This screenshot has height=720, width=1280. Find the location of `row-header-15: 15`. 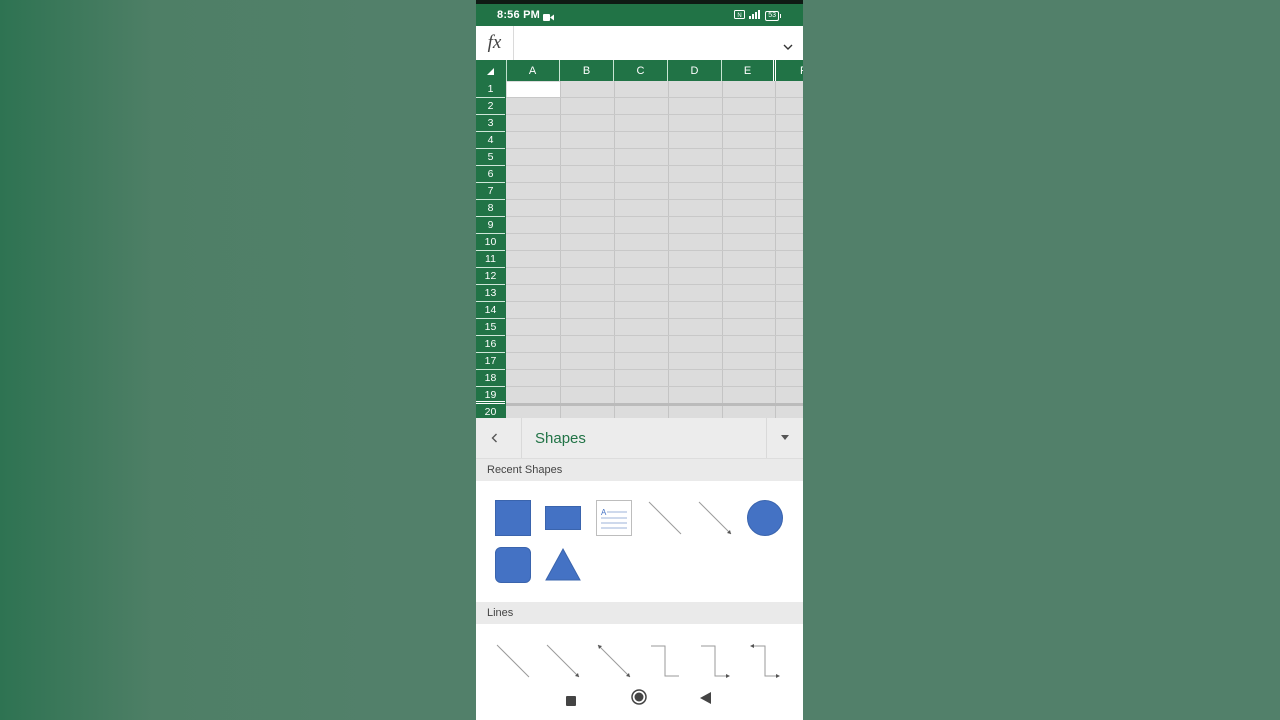

row-header-15: 15 is located at coordinates (490, 327).